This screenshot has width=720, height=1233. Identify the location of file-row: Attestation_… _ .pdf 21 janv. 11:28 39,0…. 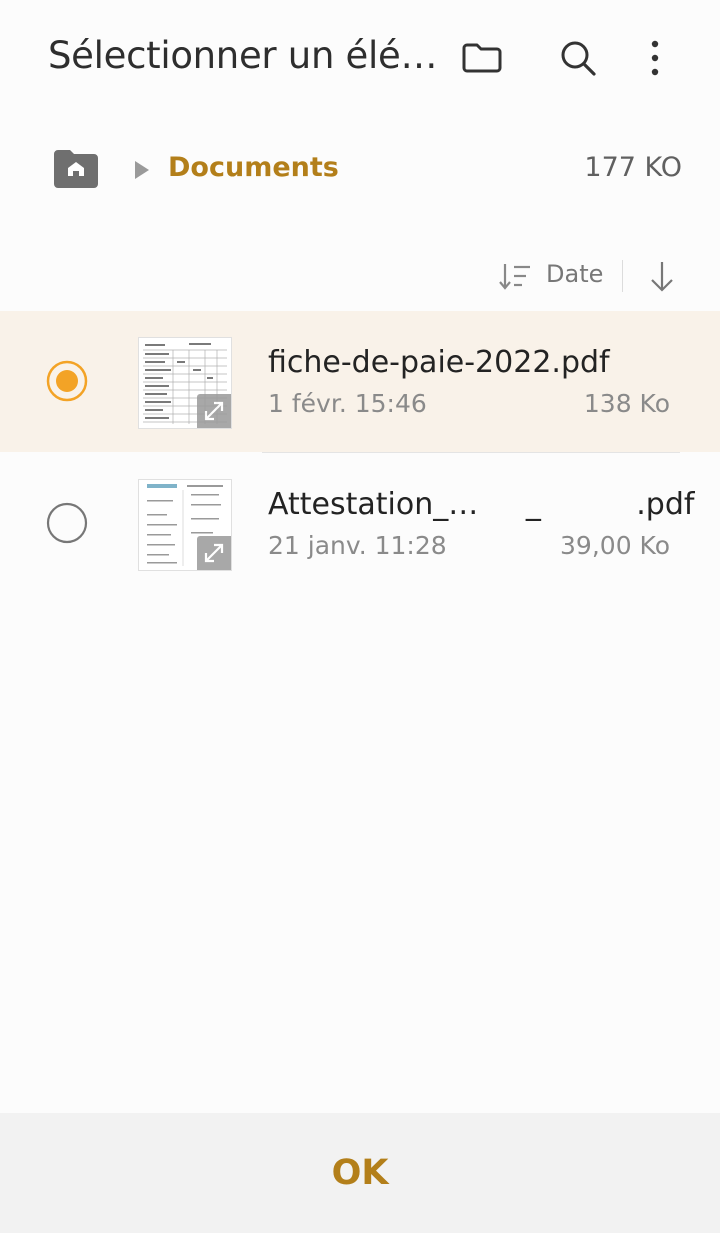
(360, 523).